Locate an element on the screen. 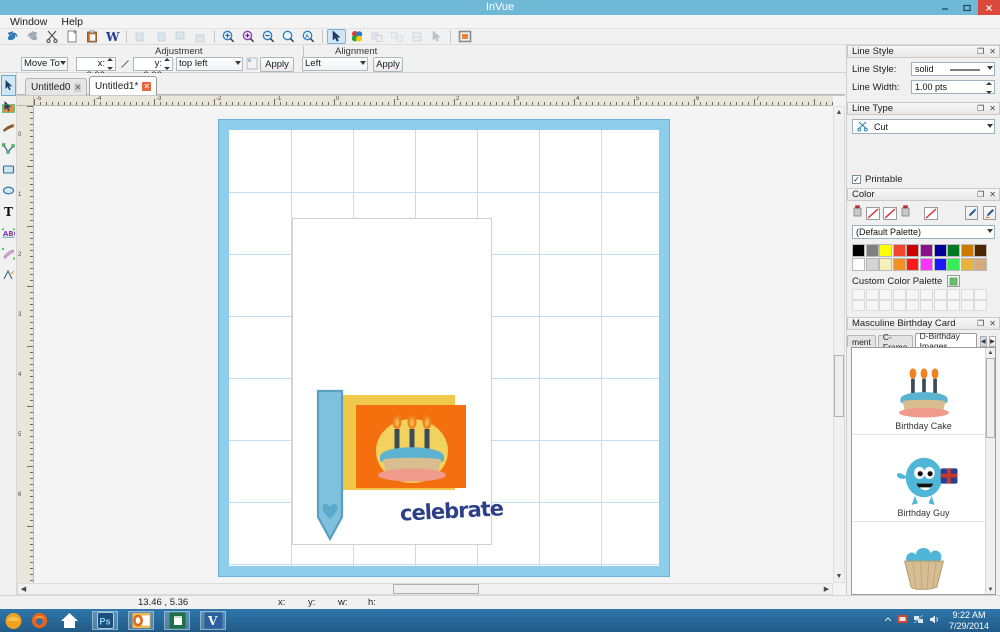 The image size is (1000, 632). taskbar-clock: 9:22 AM 7/29/2014 is located at coordinates (969, 620).